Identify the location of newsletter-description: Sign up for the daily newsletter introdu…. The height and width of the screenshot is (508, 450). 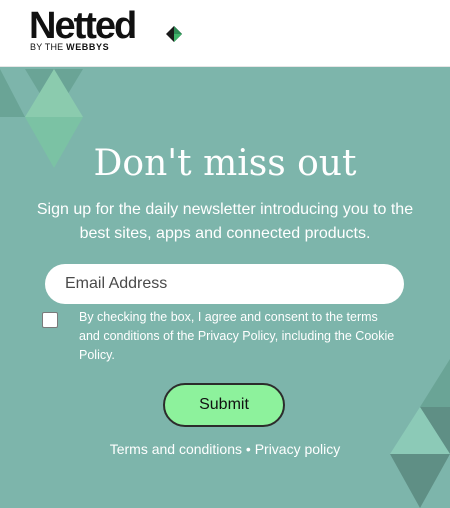
(225, 221).